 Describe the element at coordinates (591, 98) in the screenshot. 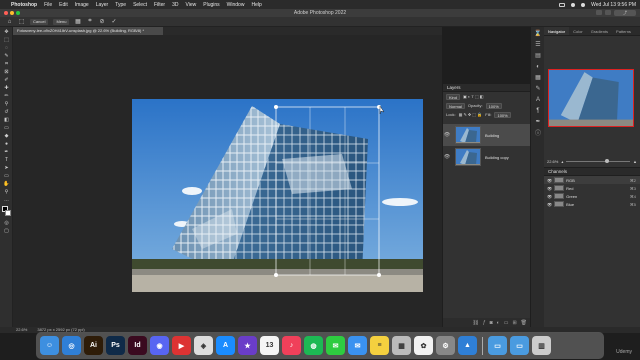

I see `navigator-preview` at that location.